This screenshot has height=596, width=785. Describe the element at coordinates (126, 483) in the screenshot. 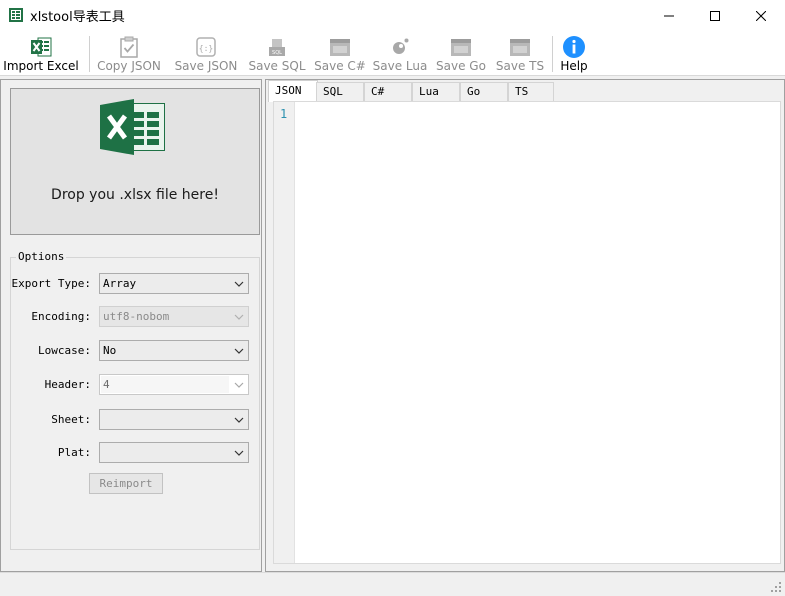

I see `reimport-button: Reimport` at that location.